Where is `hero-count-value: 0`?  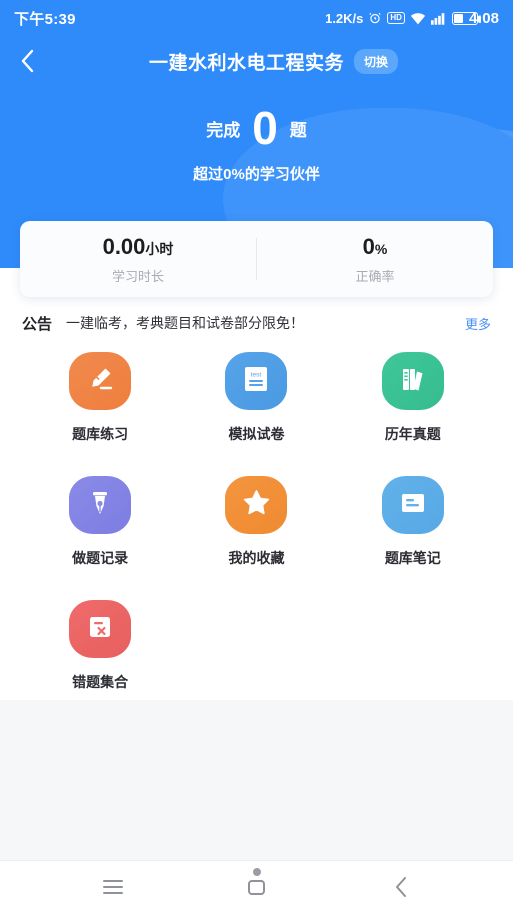 hero-count-value: 0 is located at coordinates (265, 128).